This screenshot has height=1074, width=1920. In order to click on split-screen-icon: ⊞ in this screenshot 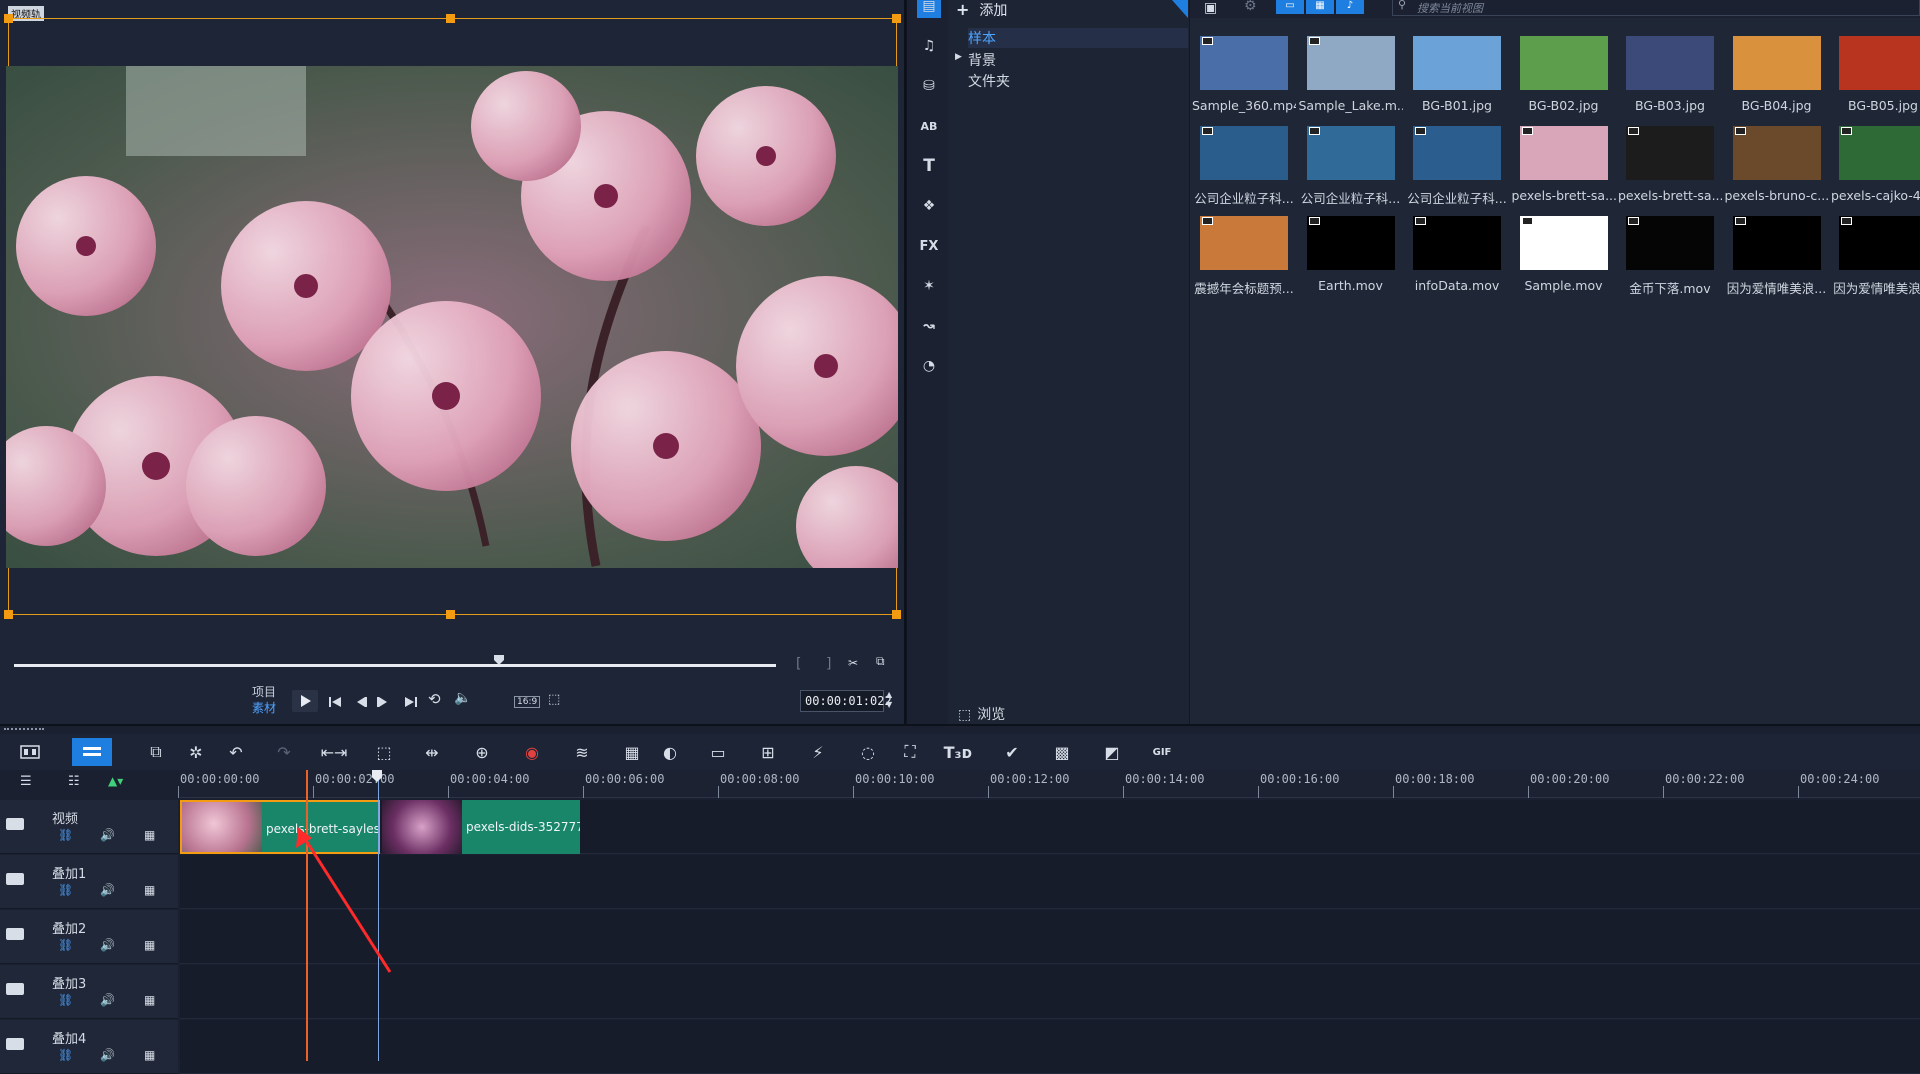, I will do `click(768, 752)`.